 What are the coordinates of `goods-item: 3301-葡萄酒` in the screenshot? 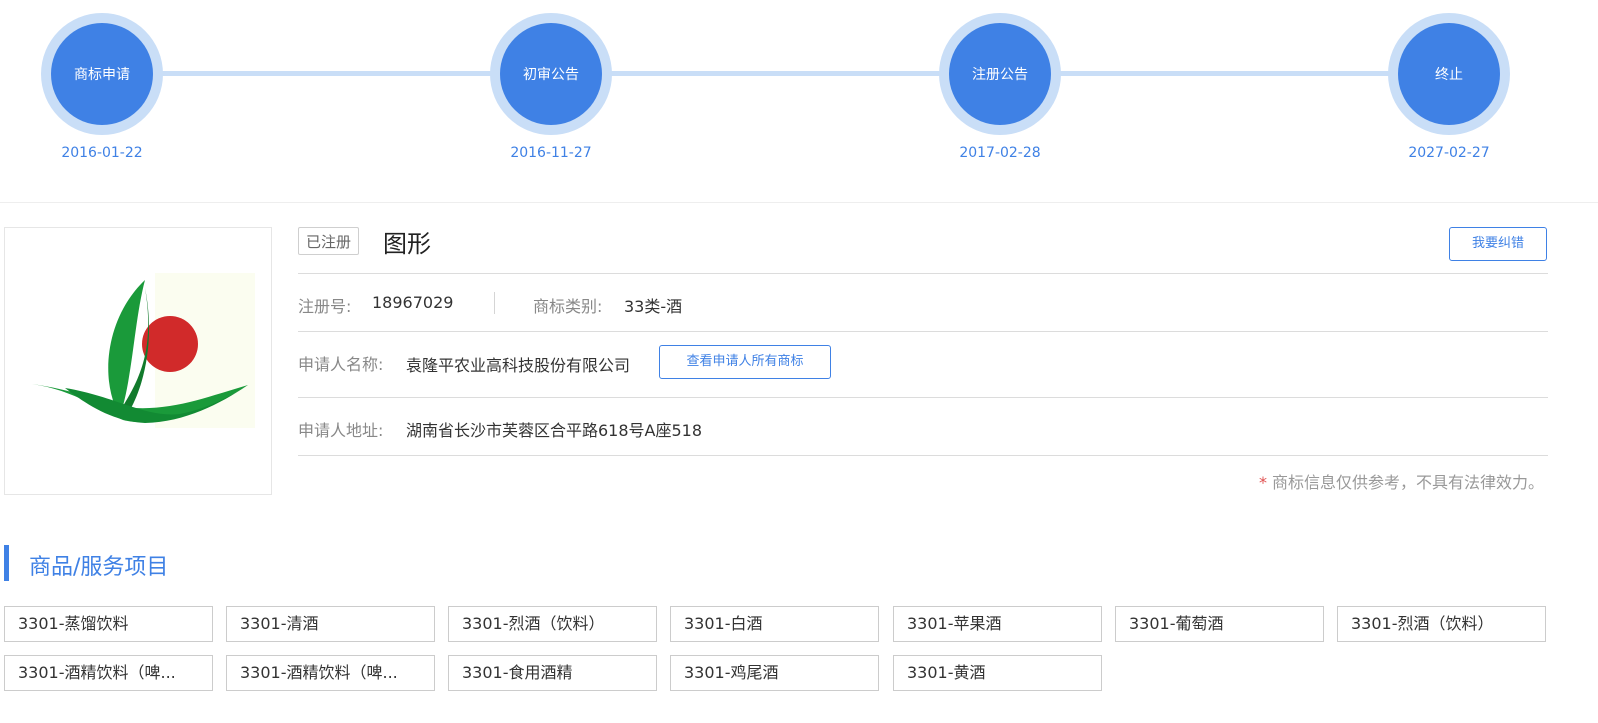 It's located at (1219, 624).